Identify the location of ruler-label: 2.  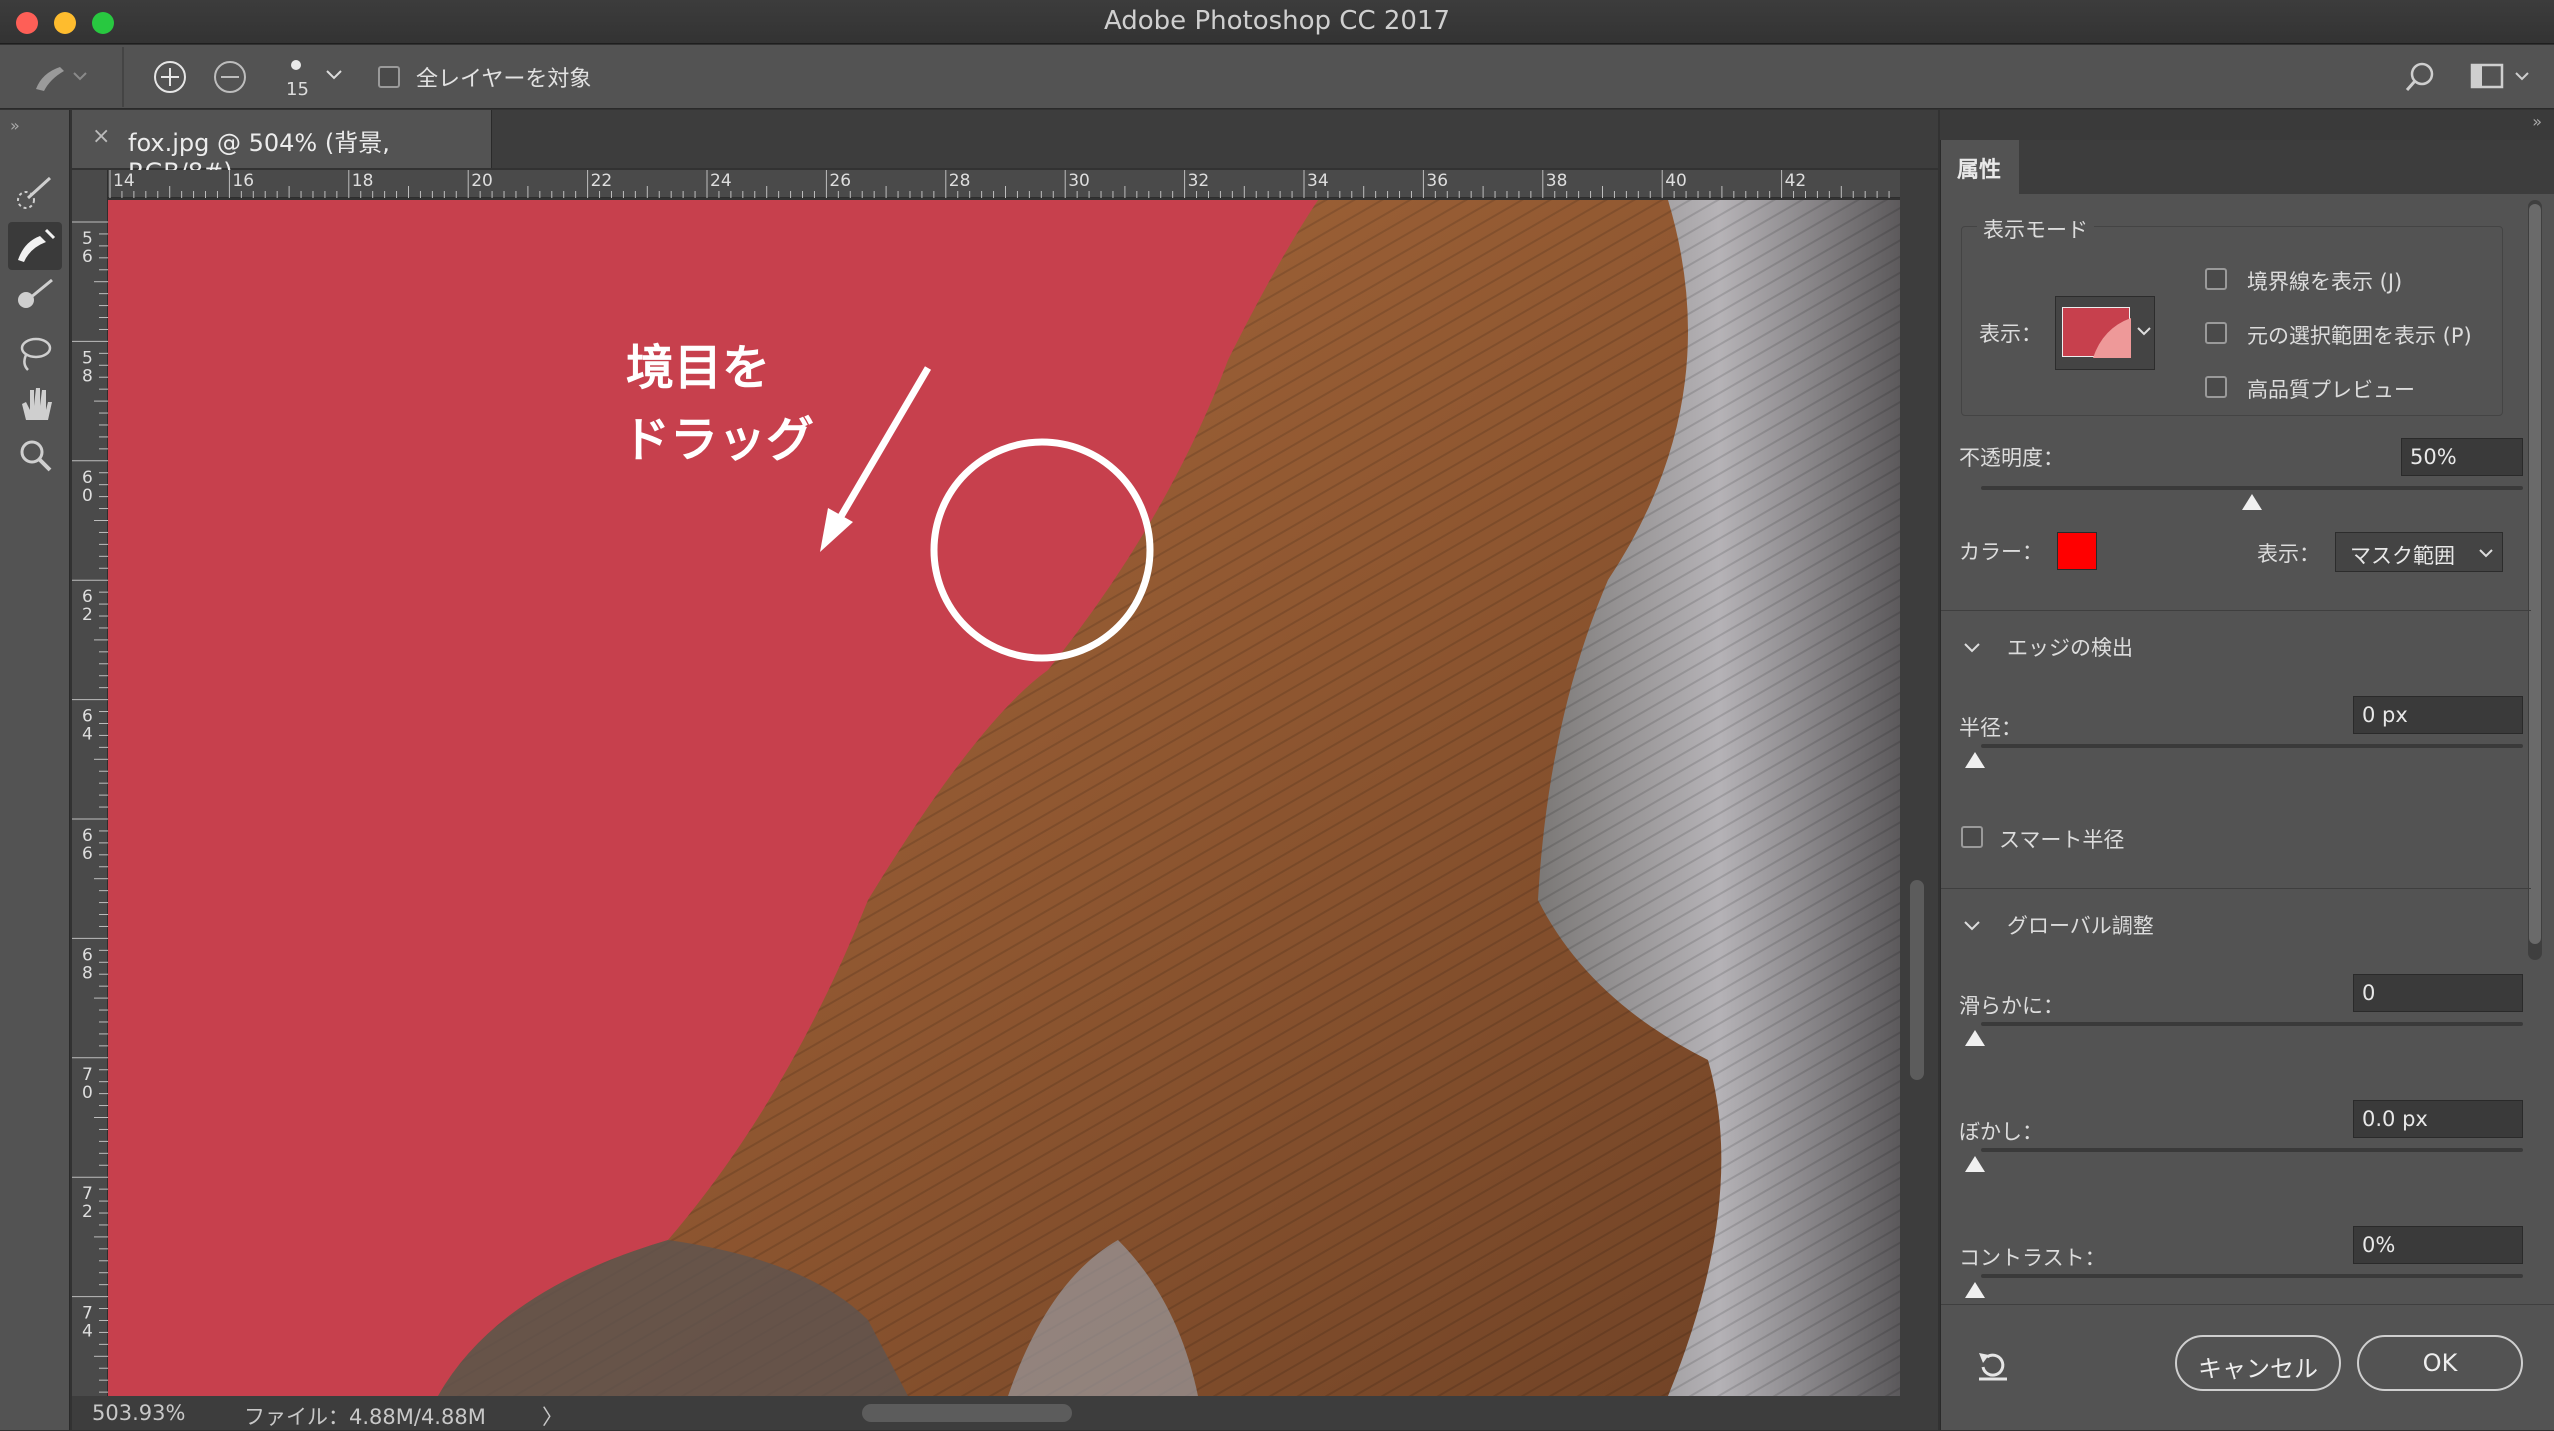
(87, 615).